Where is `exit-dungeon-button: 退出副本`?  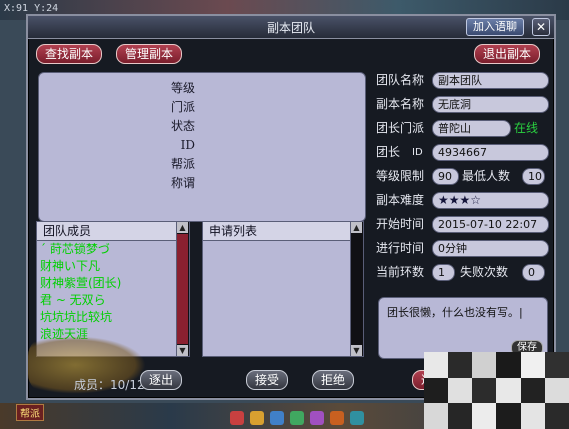 exit-dungeon-button: 退出副本 is located at coordinates (507, 54).